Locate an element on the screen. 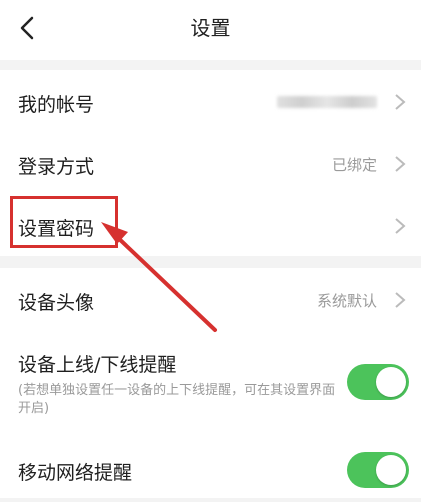 The height and width of the screenshot is (502, 421). page-title: 设置 is located at coordinates (210, 28).